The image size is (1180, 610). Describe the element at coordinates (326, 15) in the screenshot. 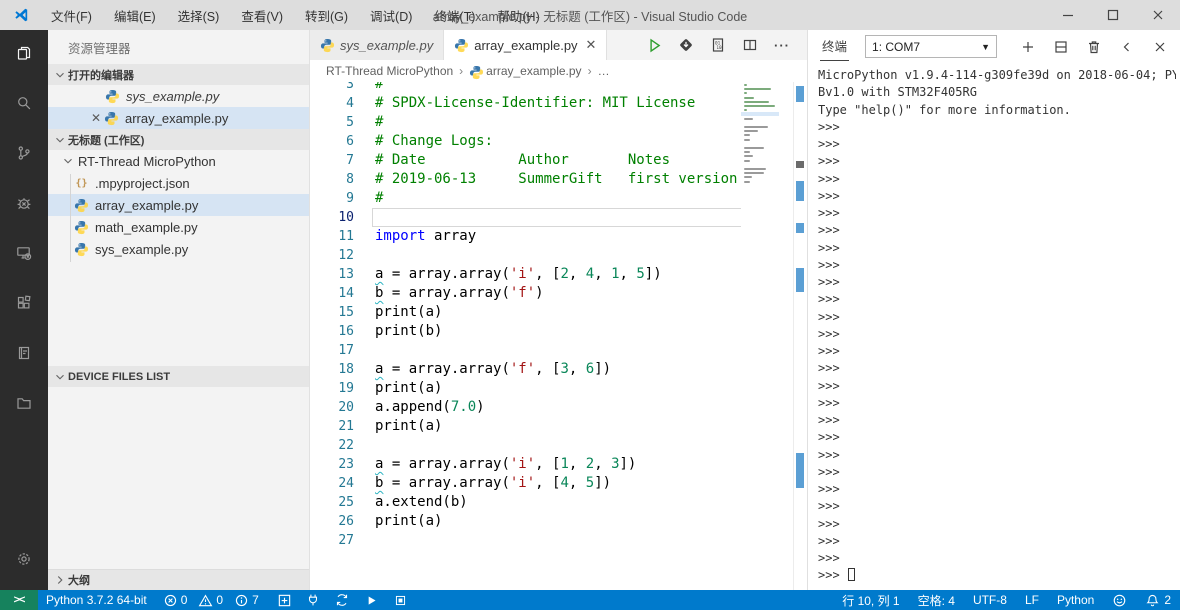

I see `menu-G: 转到(G)` at that location.